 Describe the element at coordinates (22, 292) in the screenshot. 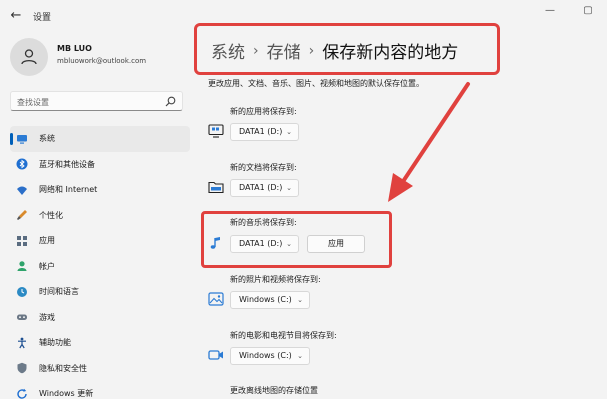

I see `globe-clock-icon` at that location.